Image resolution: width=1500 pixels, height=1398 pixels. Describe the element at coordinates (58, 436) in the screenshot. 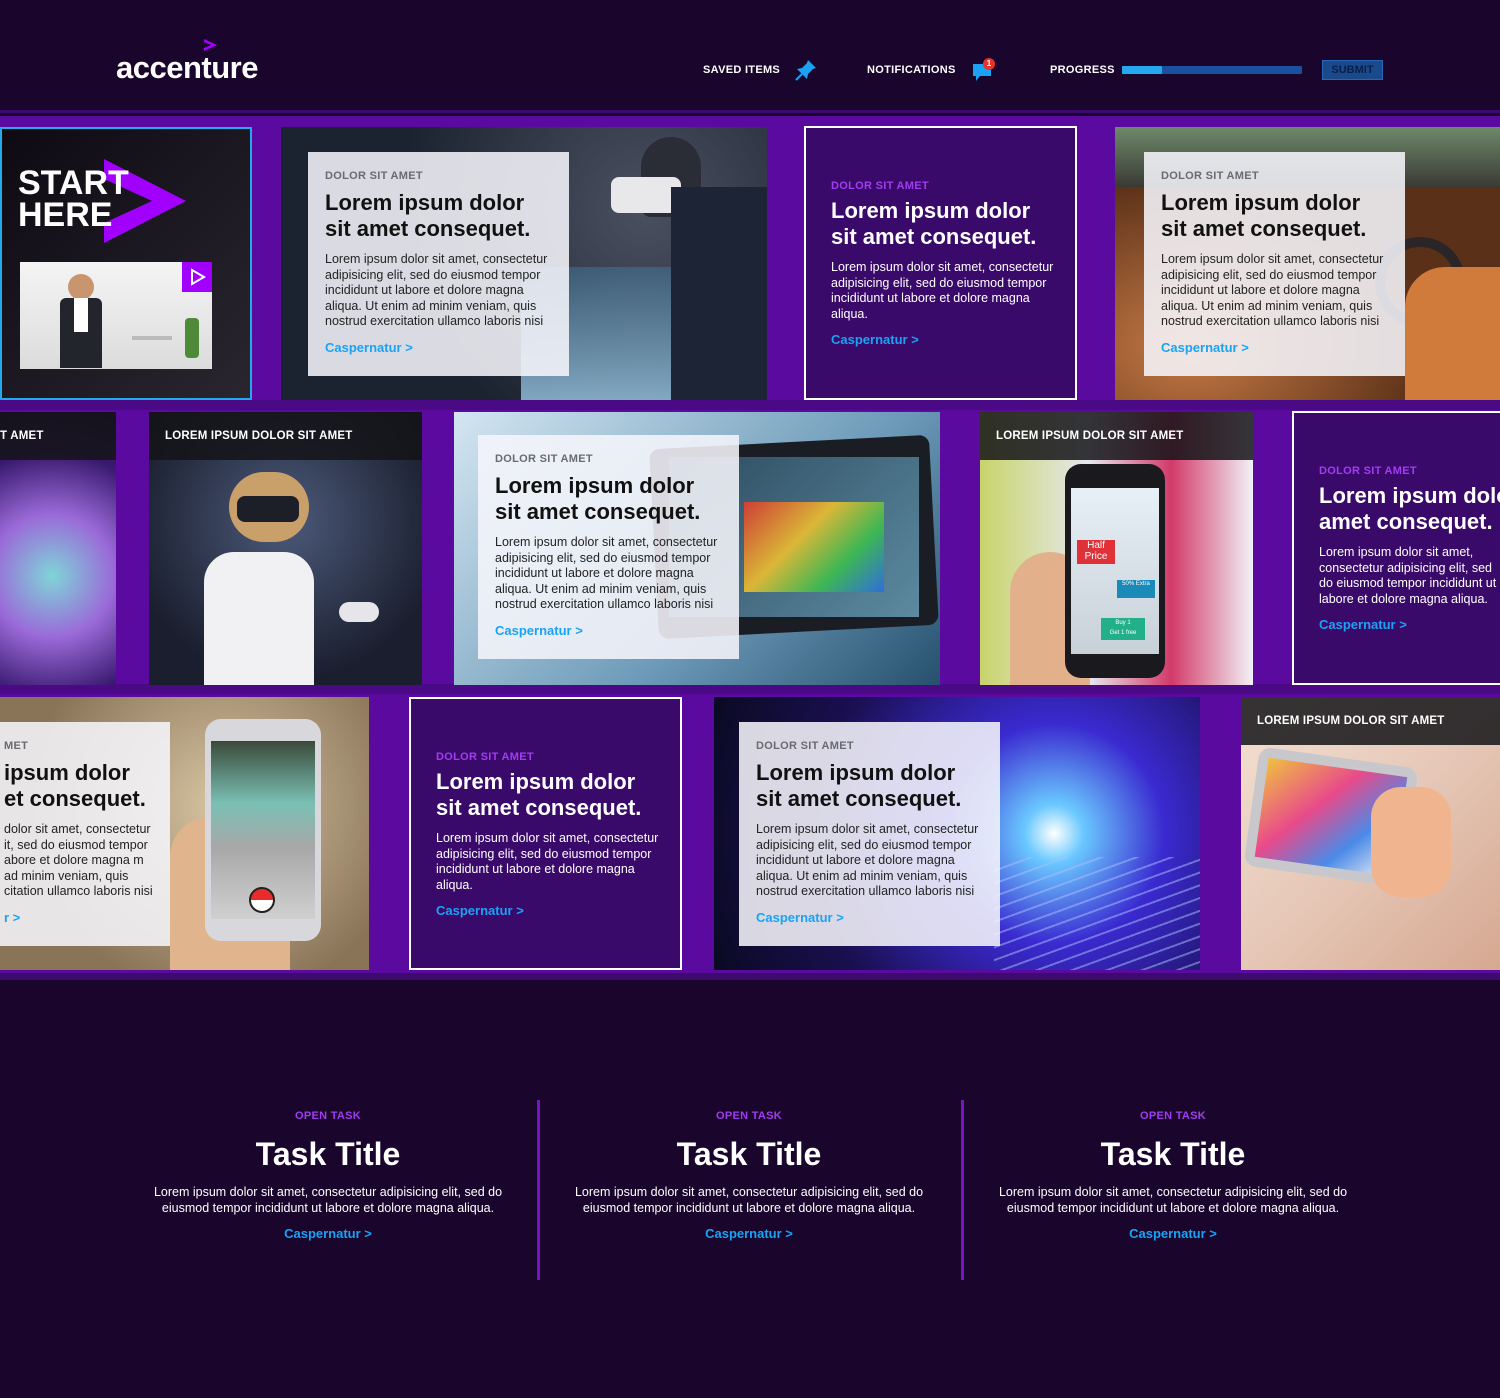

I see `tile-label: T AMET` at that location.